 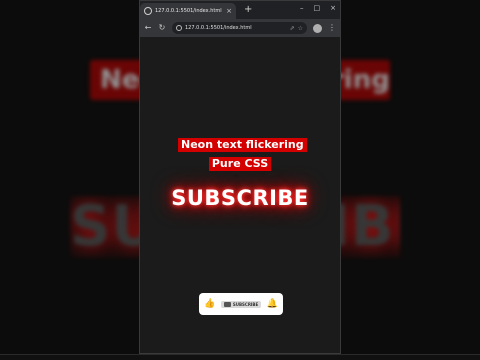 What do you see at coordinates (317, 28) in the screenshot?
I see `profile-avatar-icon` at bounding box center [317, 28].